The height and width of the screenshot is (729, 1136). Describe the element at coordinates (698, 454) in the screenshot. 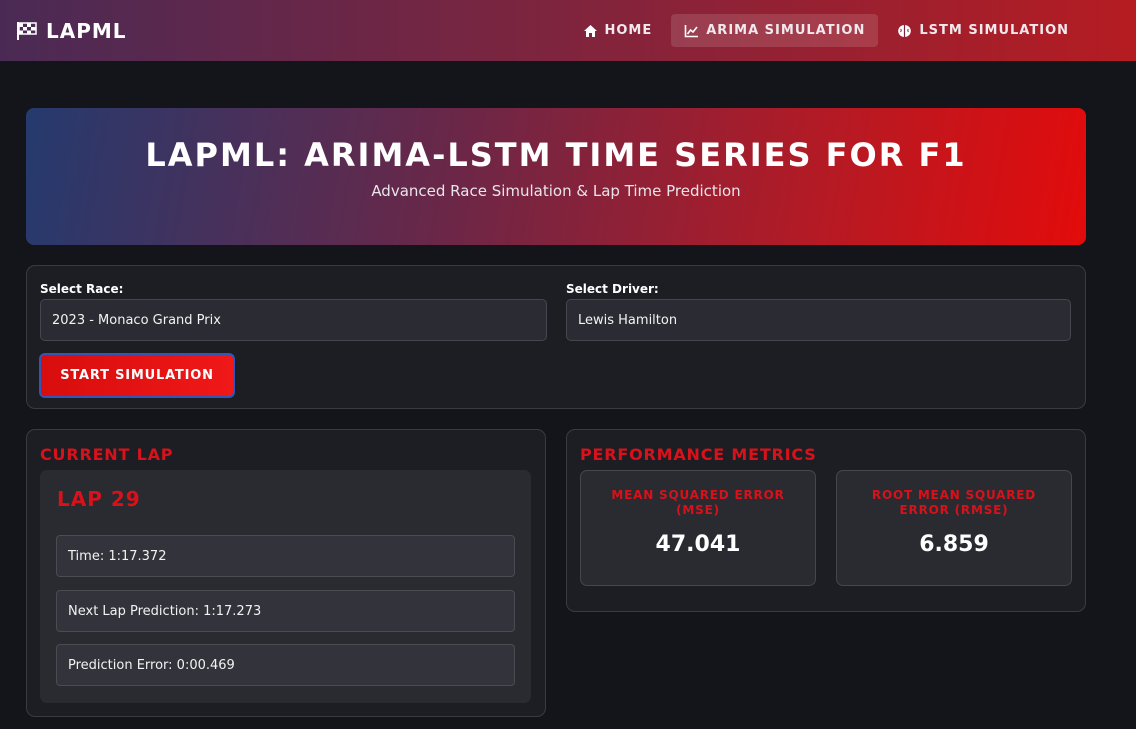

I see `performance-metrics-heading: PERFORMANCE METRICS` at that location.